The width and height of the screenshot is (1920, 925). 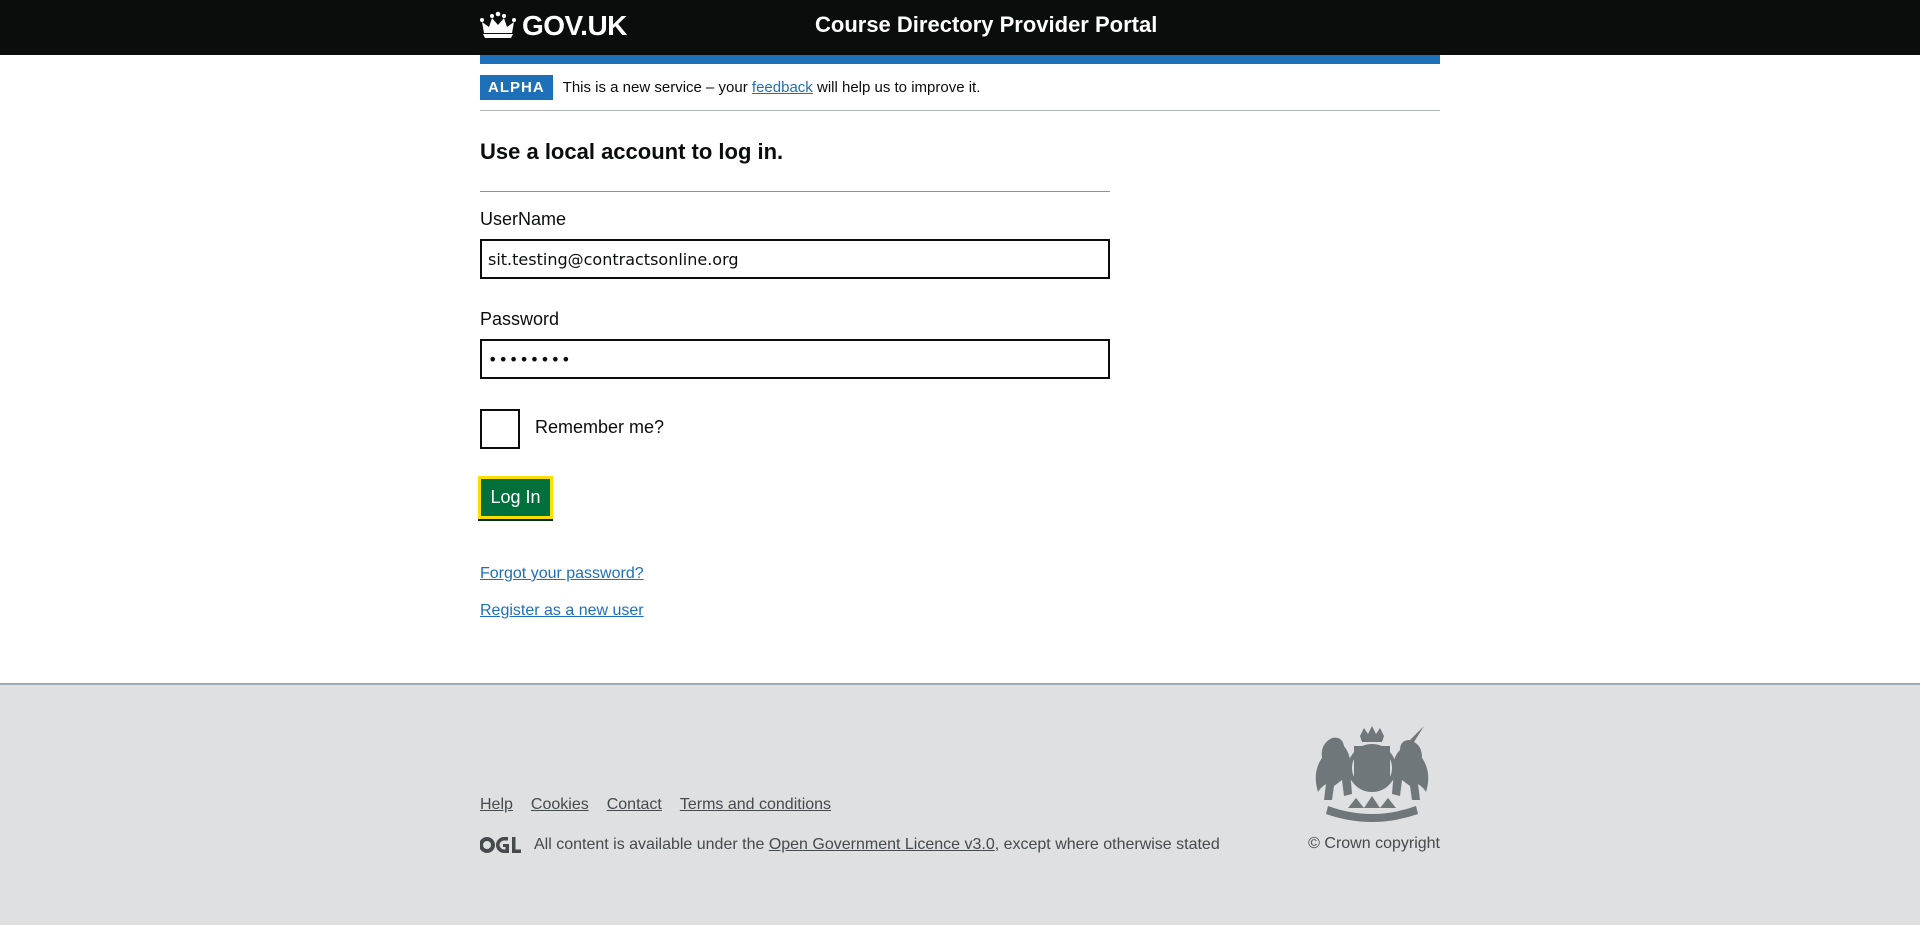 I want to click on remember-me-label: Remember me?, so click(x=599, y=427).